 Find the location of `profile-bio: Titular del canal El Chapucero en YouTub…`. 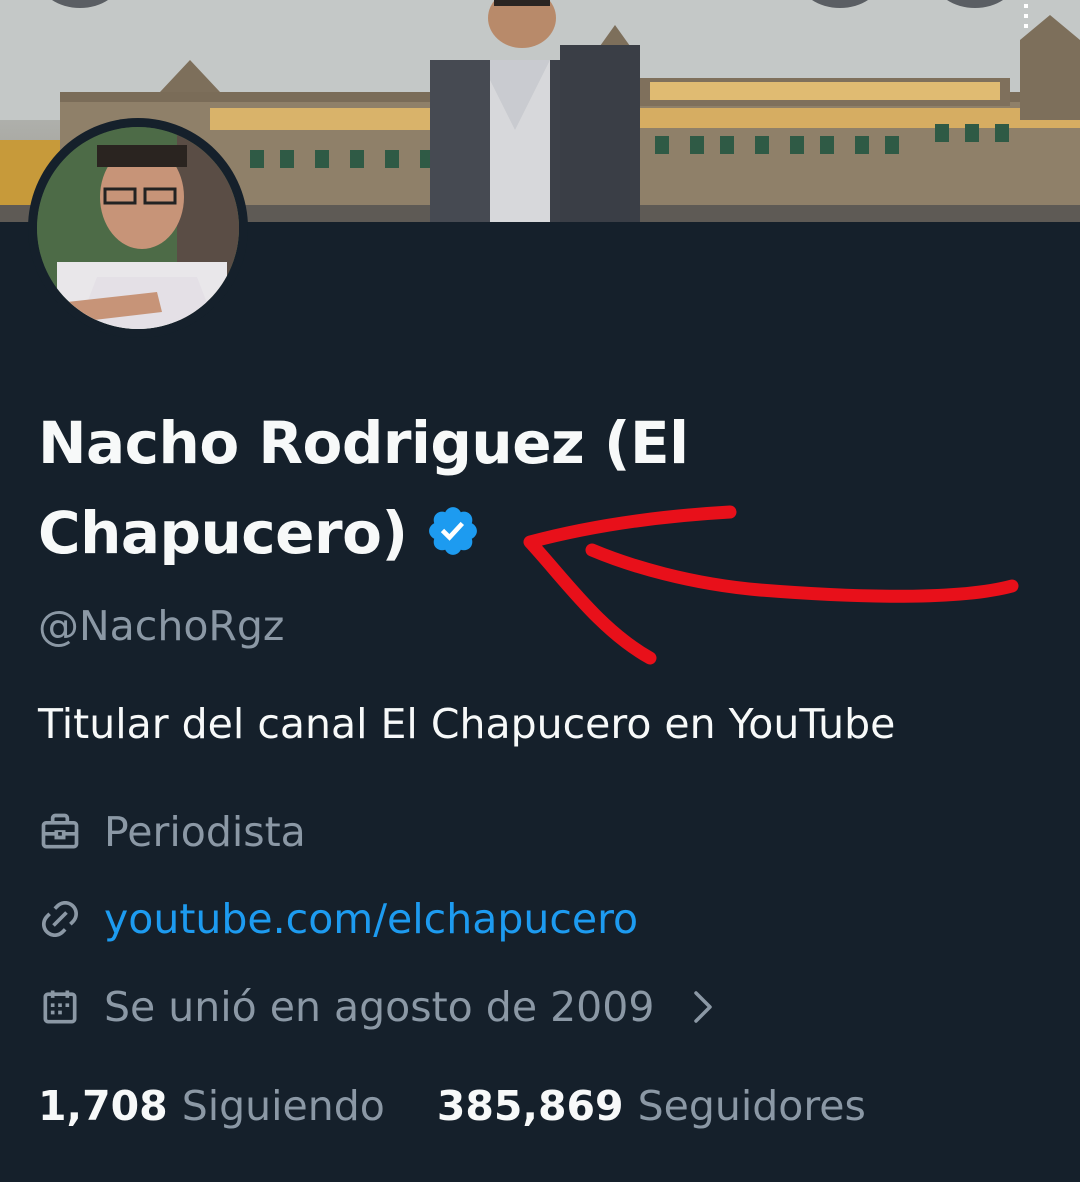

profile-bio: Titular del canal El Chapucero en YouTub… is located at coordinates (467, 724).